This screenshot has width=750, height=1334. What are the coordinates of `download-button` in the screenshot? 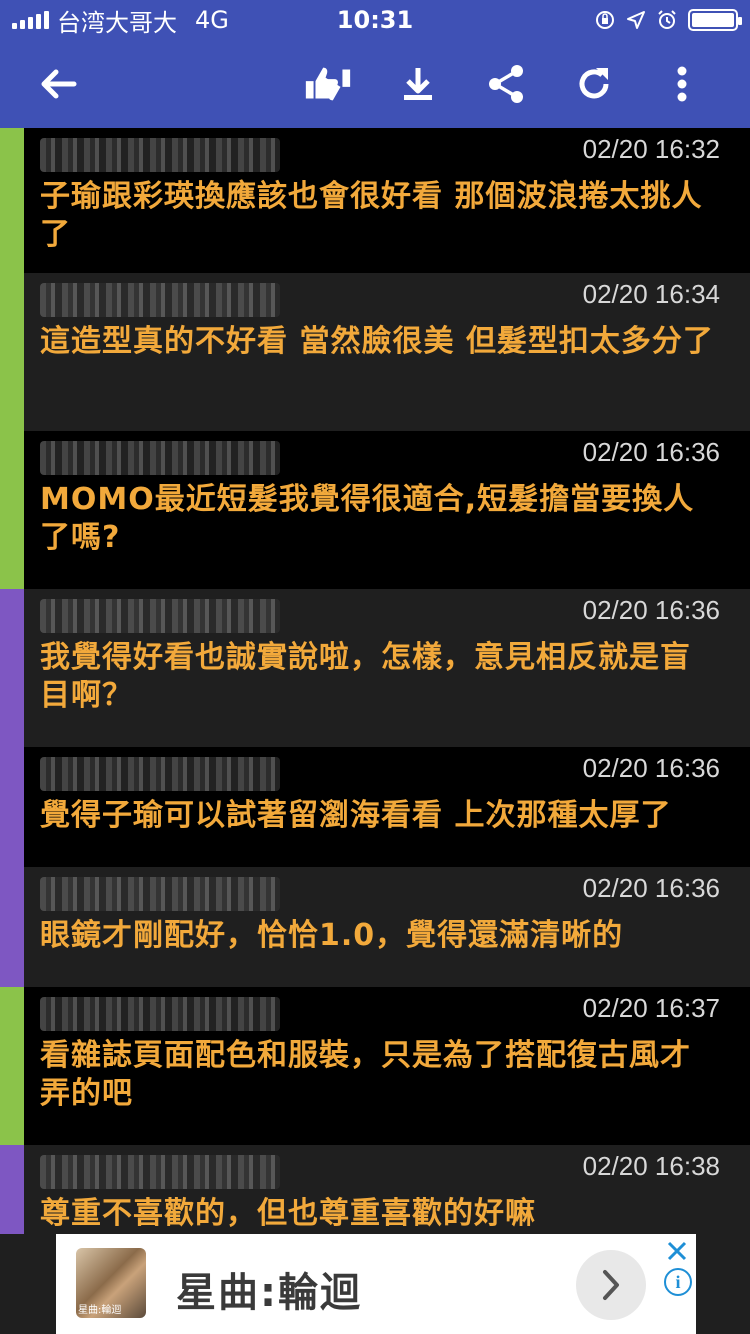 It's located at (418, 84).